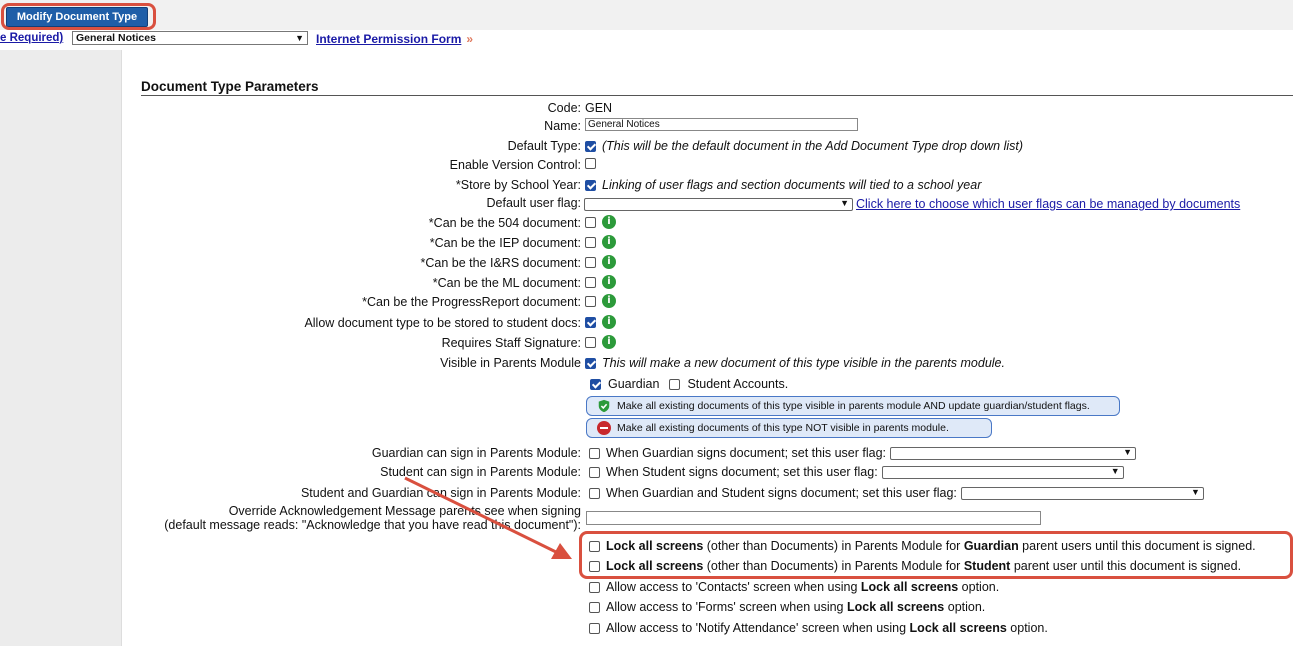 This screenshot has height=646, width=1293. I want to click on visible-parents-label: Visible in Parents Module, so click(510, 363).